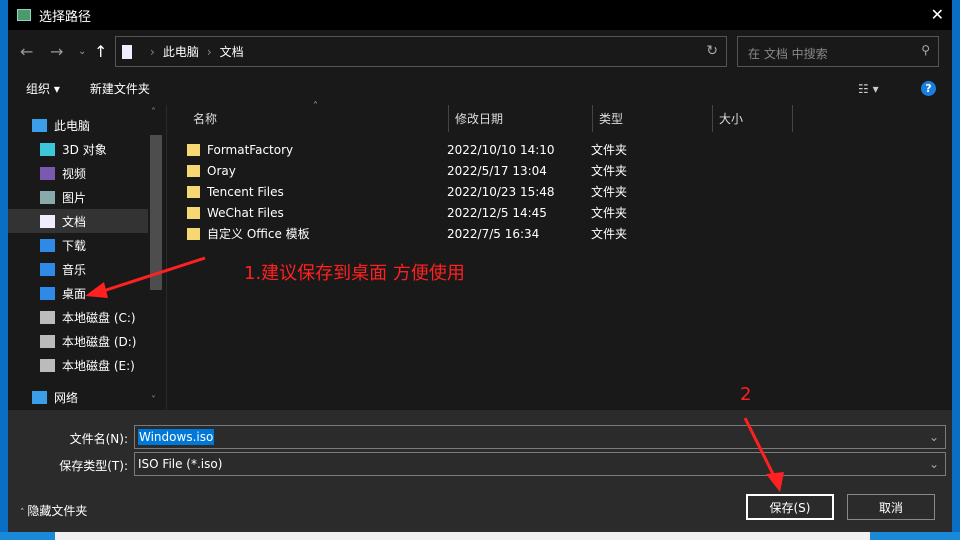 This screenshot has height=540, width=960. I want to click on arrow-head-desktop, so click(96, 290).